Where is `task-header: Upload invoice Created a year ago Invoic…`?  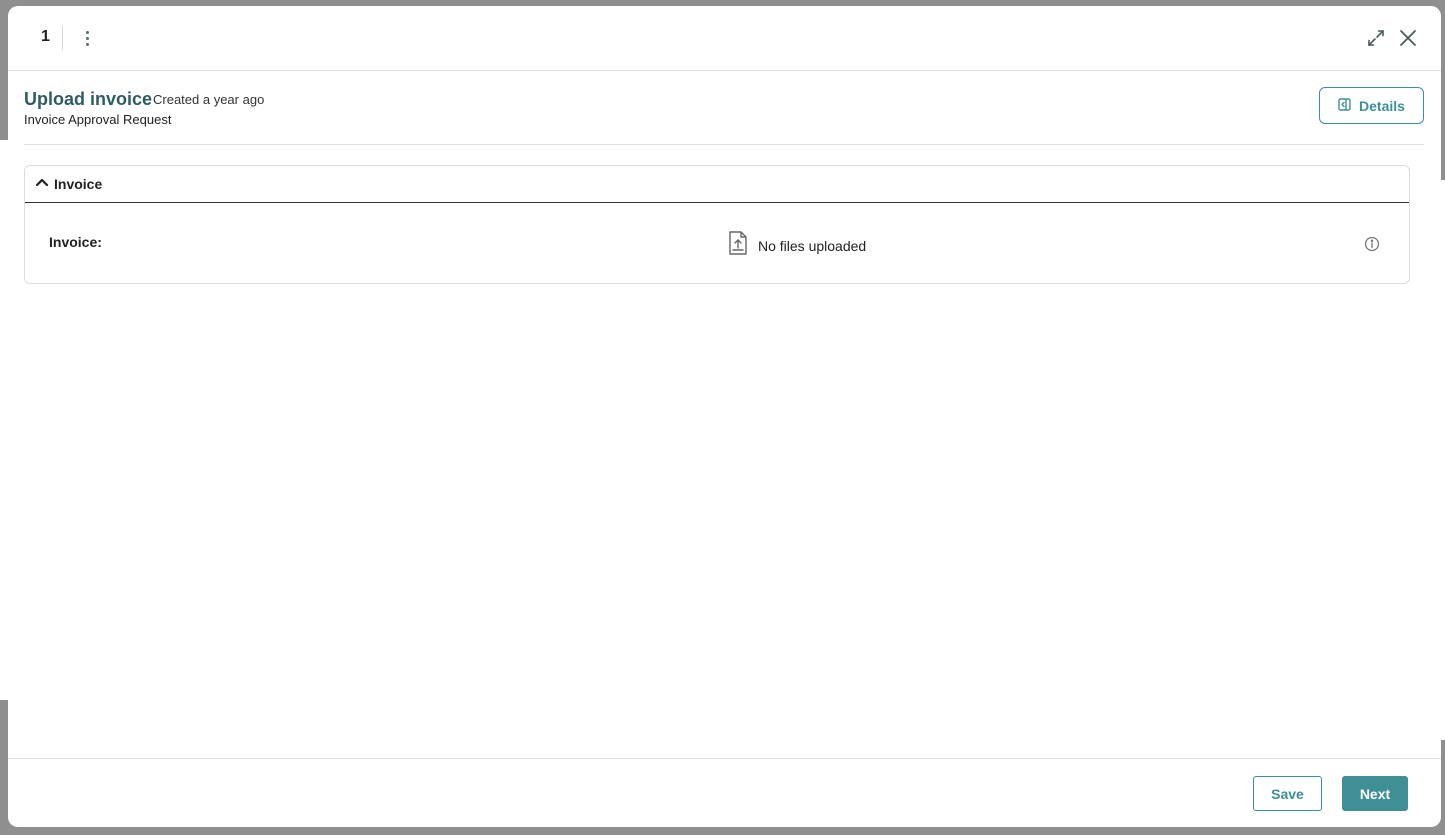 task-header: Upload invoice Created a year ago Invoic… is located at coordinates (724, 108).